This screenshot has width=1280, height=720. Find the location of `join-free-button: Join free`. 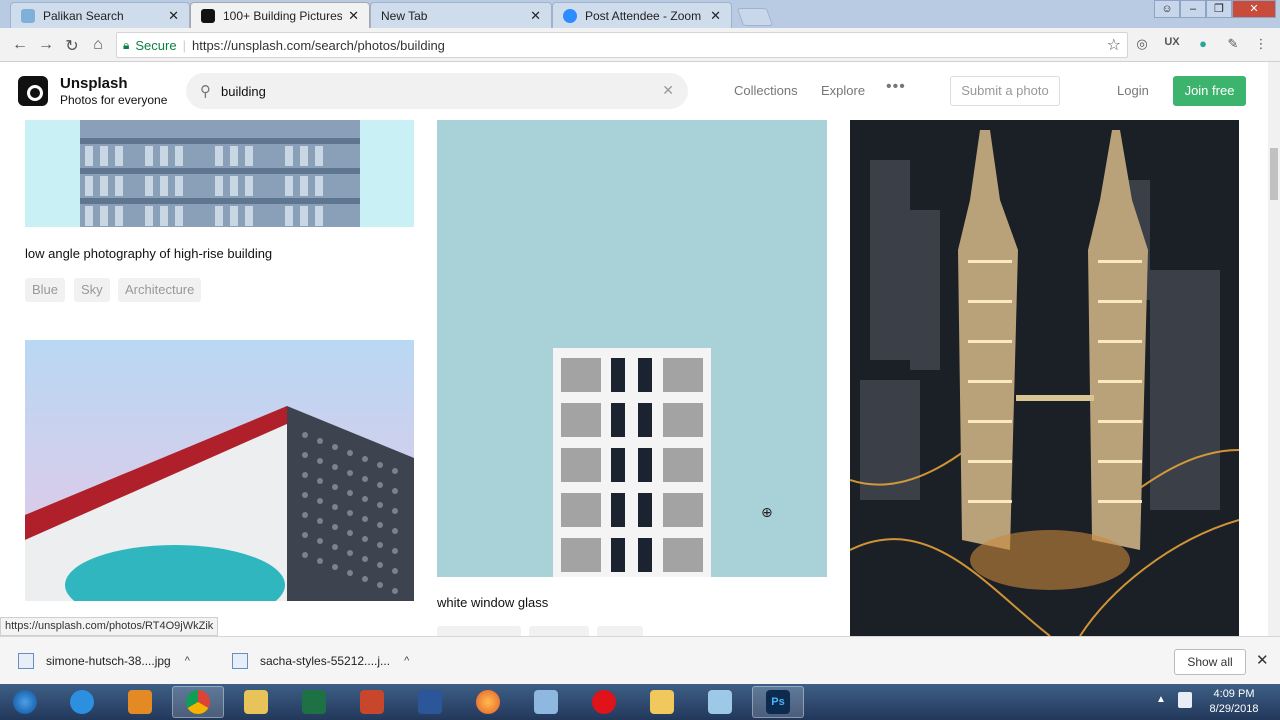

join-free-button: Join free is located at coordinates (1209, 91).